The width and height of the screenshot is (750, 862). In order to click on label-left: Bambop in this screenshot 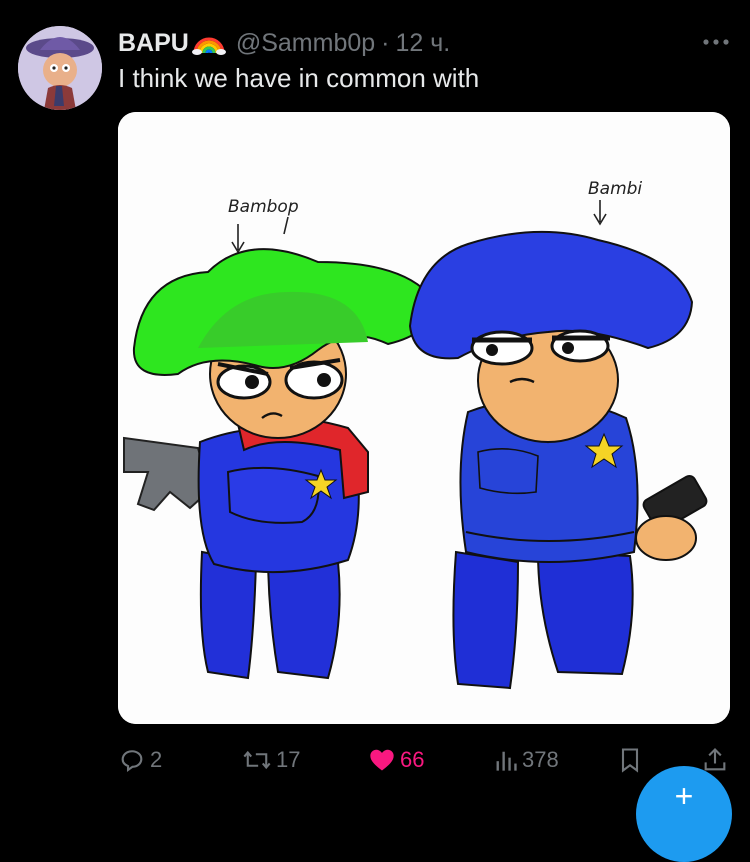, I will do `click(263, 207)`.